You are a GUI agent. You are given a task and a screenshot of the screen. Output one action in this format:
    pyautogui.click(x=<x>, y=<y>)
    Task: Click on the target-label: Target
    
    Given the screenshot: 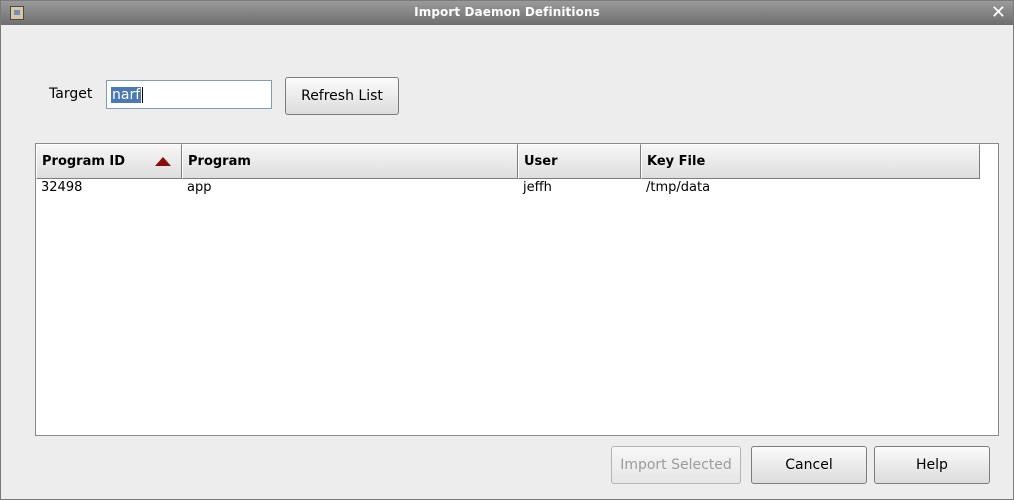 What is the action you would take?
    pyautogui.click(x=71, y=94)
    